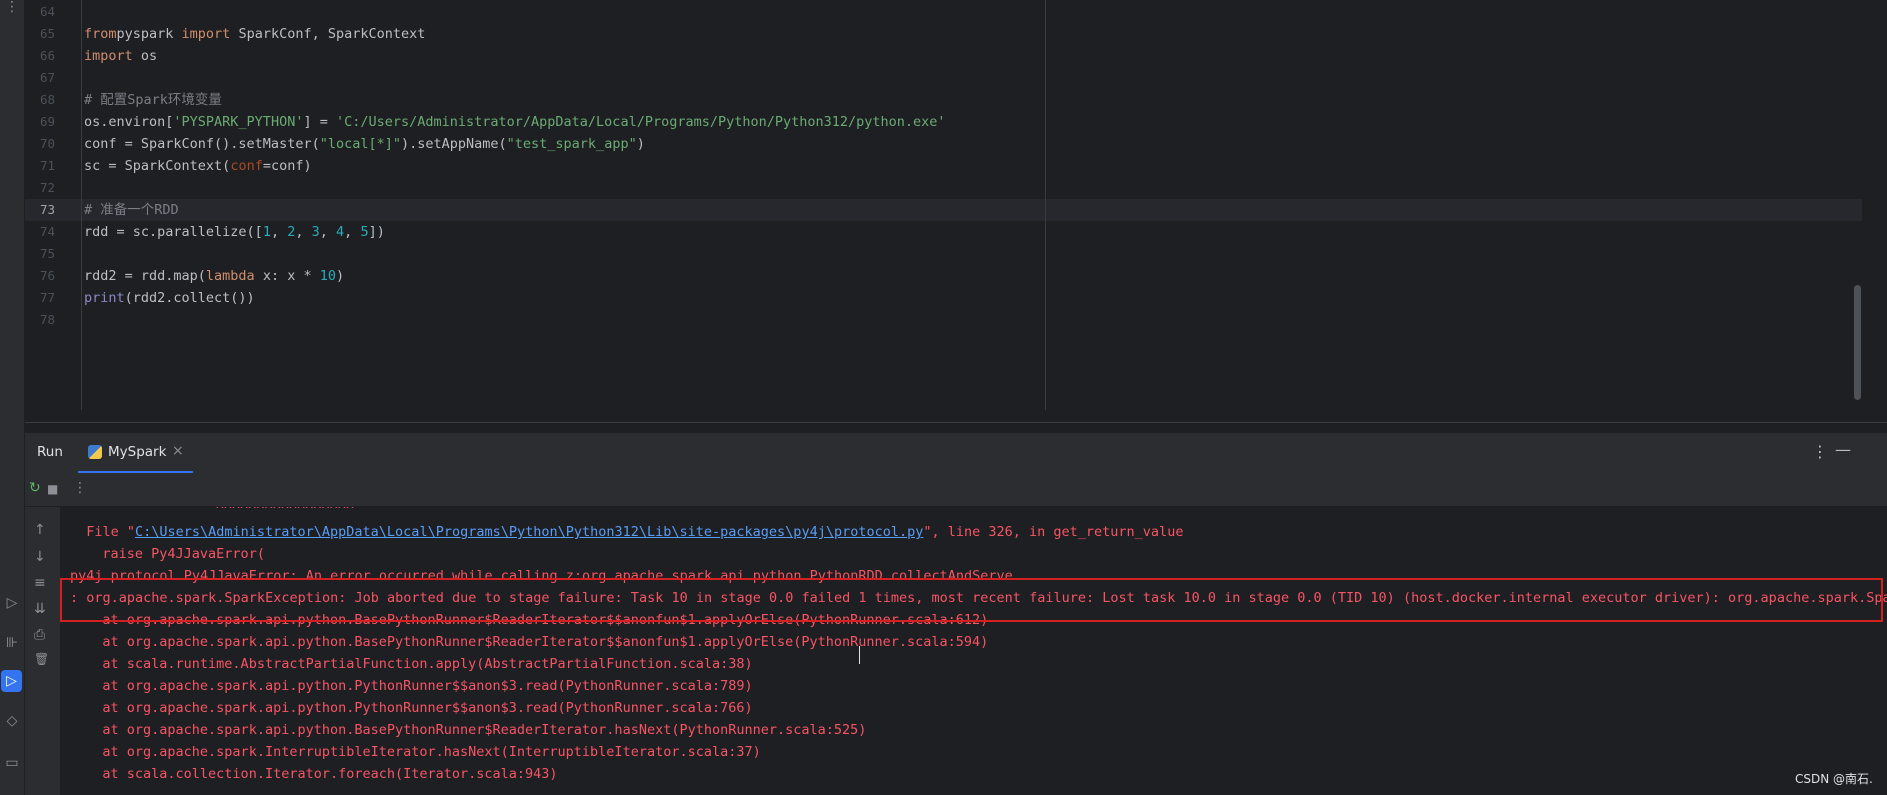  I want to click on line-number: 70, so click(40, 144).